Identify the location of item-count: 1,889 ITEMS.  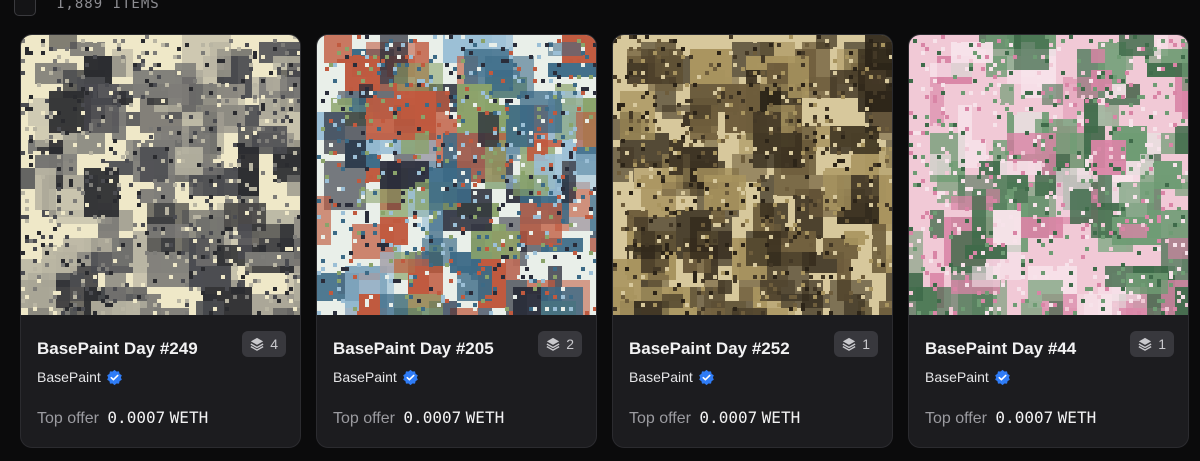
(108, 6).